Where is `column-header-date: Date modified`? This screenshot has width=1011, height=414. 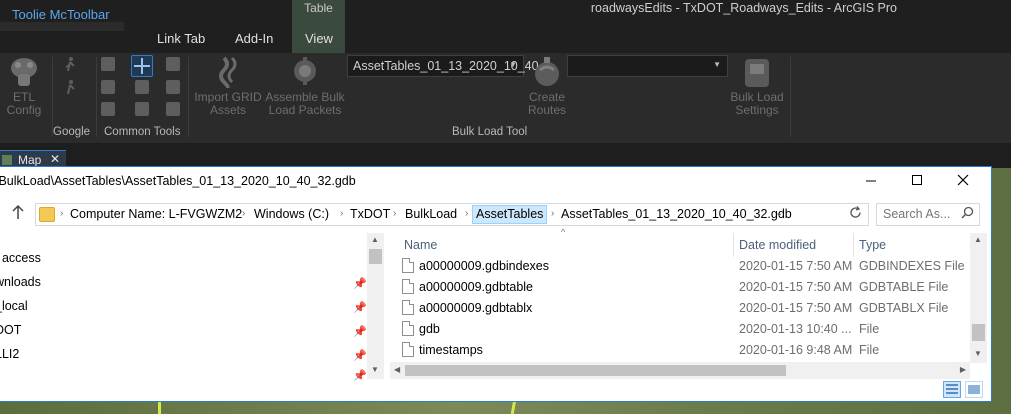 column-header-date: Date modified is located at coordinates (777, 245).